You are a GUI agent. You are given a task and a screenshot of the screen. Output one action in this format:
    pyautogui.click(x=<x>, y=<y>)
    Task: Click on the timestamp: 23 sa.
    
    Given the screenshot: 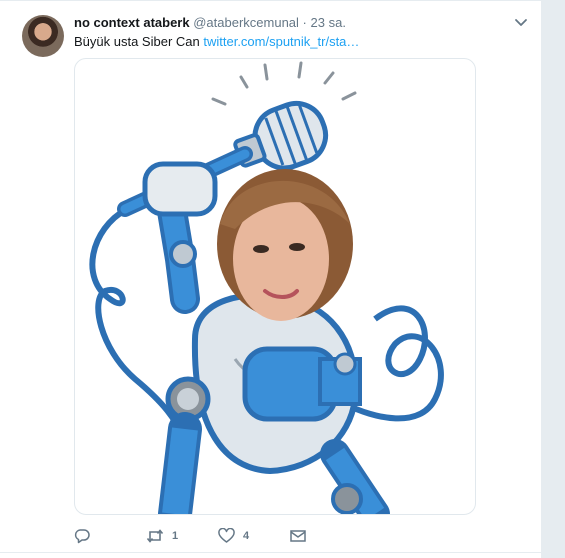 What is the action you would take?
    pyautogui.click(x=328, y=22)
    